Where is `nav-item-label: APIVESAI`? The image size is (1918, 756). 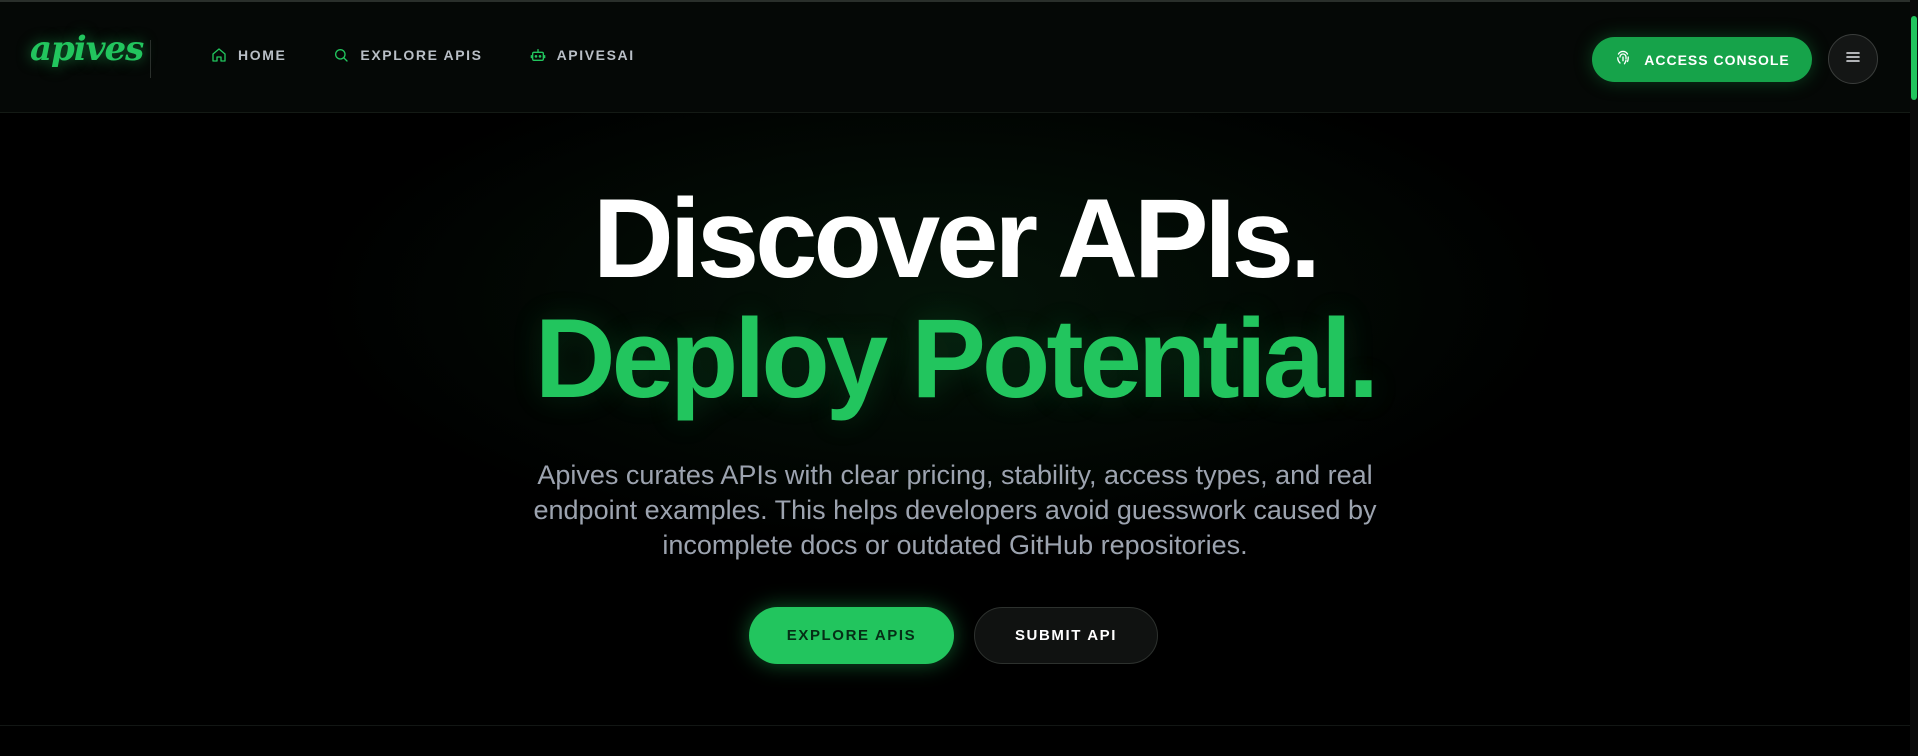
nav-item-label: APIVESAI is located at coordinates (595, 55).